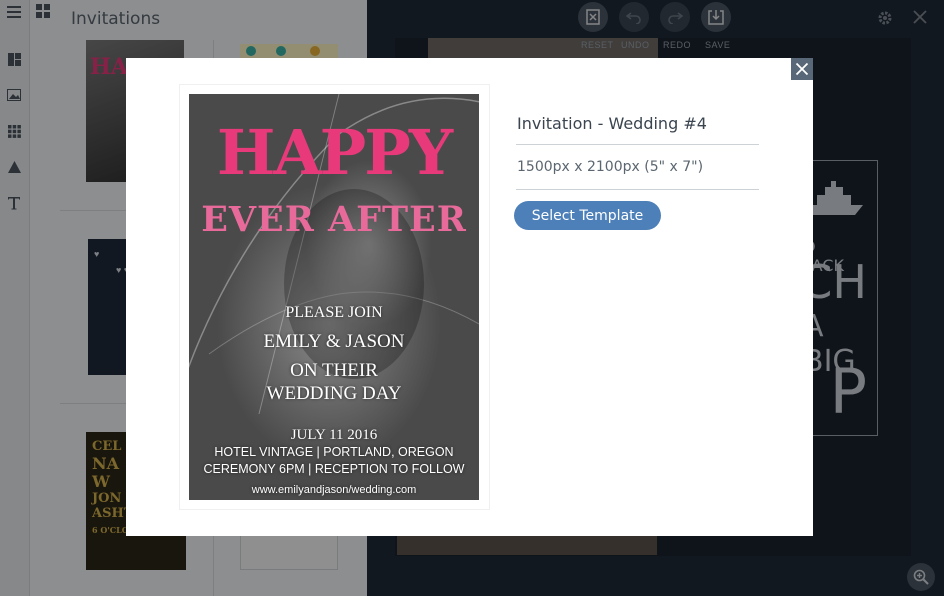  I want to click on preview-schedule: CEREMONY 6PM | RECEPTION TO FOLLOW, so click(334, 469).